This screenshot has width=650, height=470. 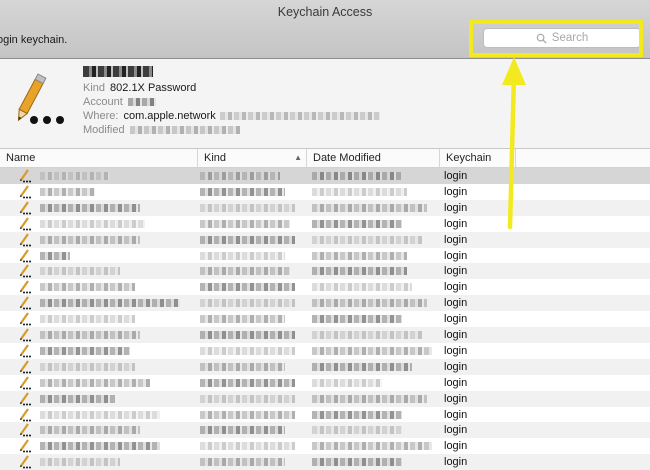 What do you see at coordinates (118, 71) in the screenshot?
I see `item-name-redacted` at bounding box center [118, 71].